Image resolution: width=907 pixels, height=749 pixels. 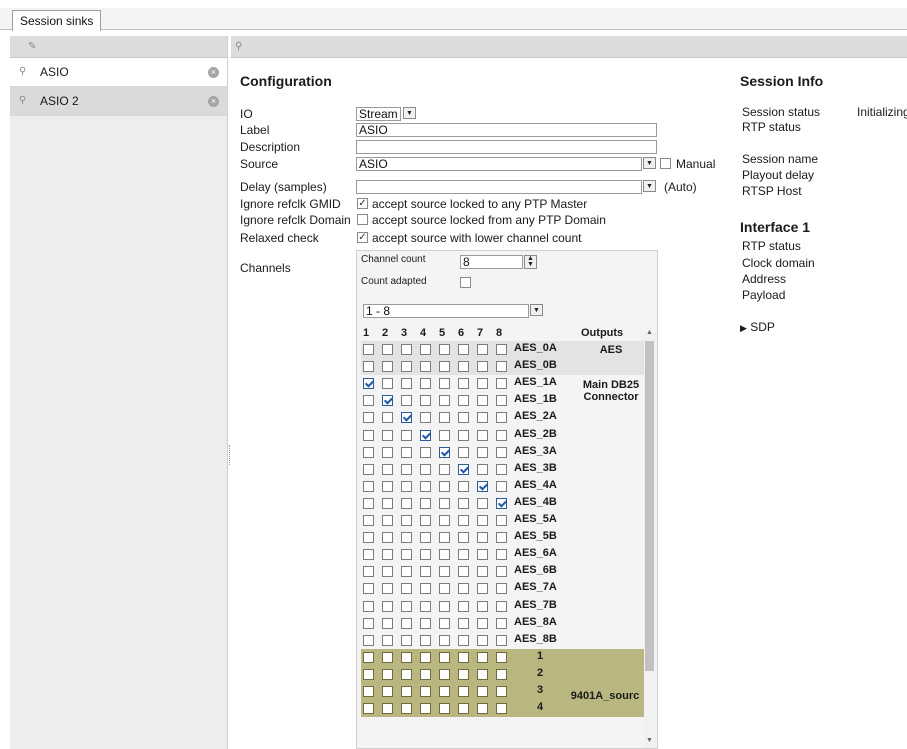 I want to click on stepper-arrows-icon: ▲ ▼, so click(x=530, y=262).